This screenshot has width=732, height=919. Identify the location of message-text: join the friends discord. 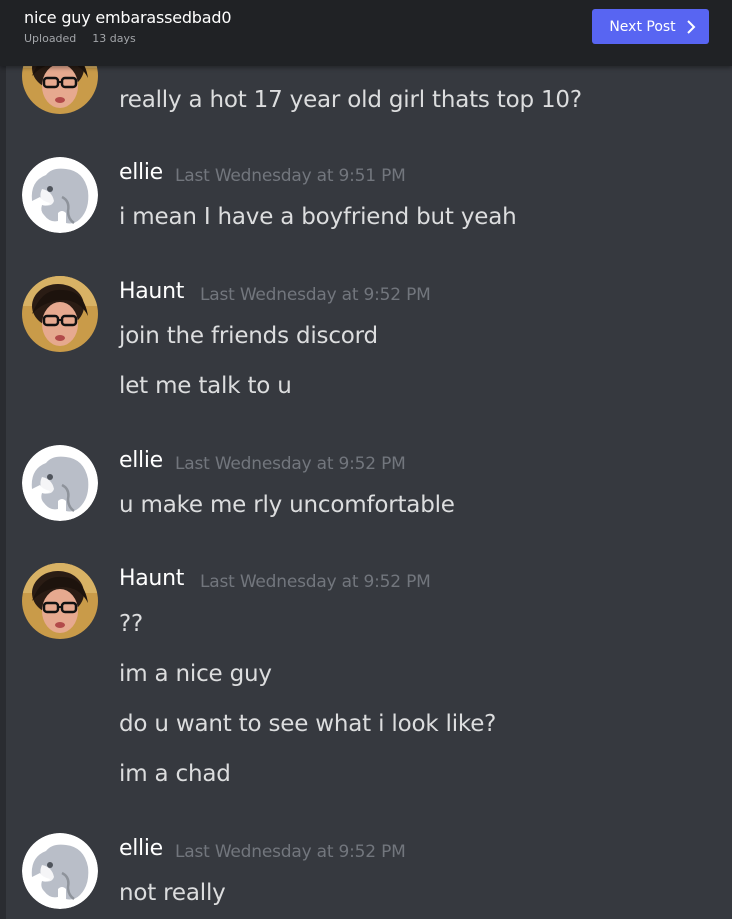
(248, 336).